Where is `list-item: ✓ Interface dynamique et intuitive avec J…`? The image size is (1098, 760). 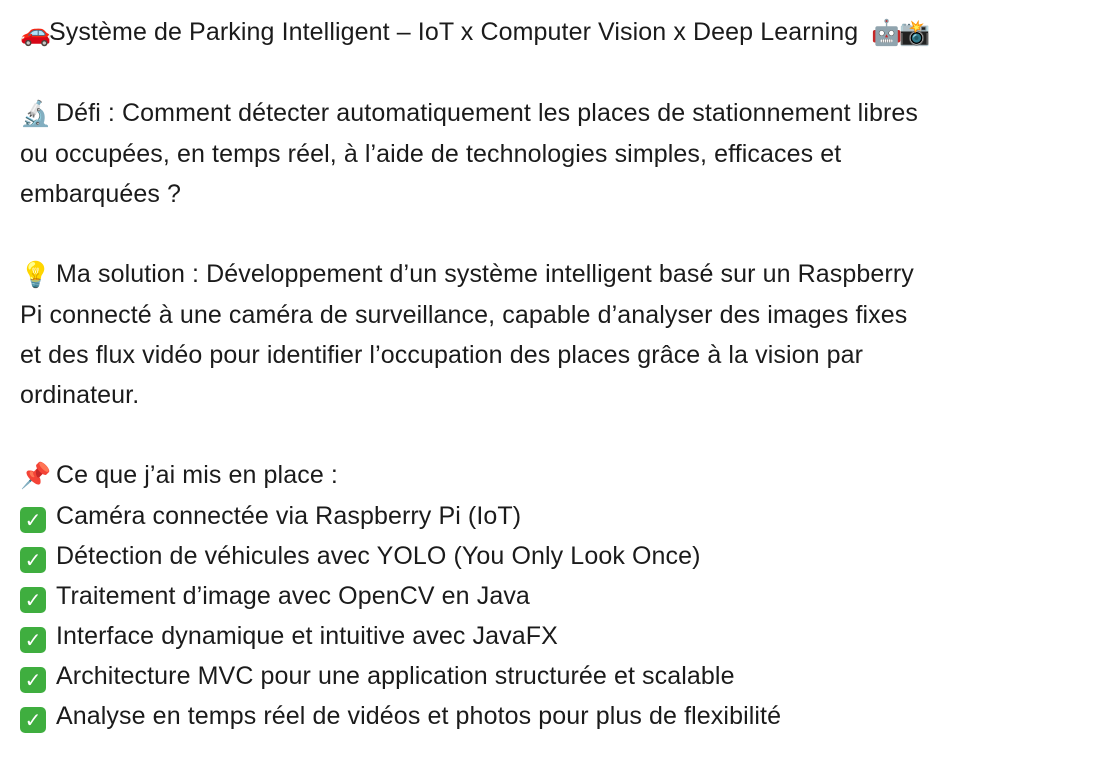 list-item: ✓ Interface dynamique et intuitive avec J… is located at coordinates (550, 636).